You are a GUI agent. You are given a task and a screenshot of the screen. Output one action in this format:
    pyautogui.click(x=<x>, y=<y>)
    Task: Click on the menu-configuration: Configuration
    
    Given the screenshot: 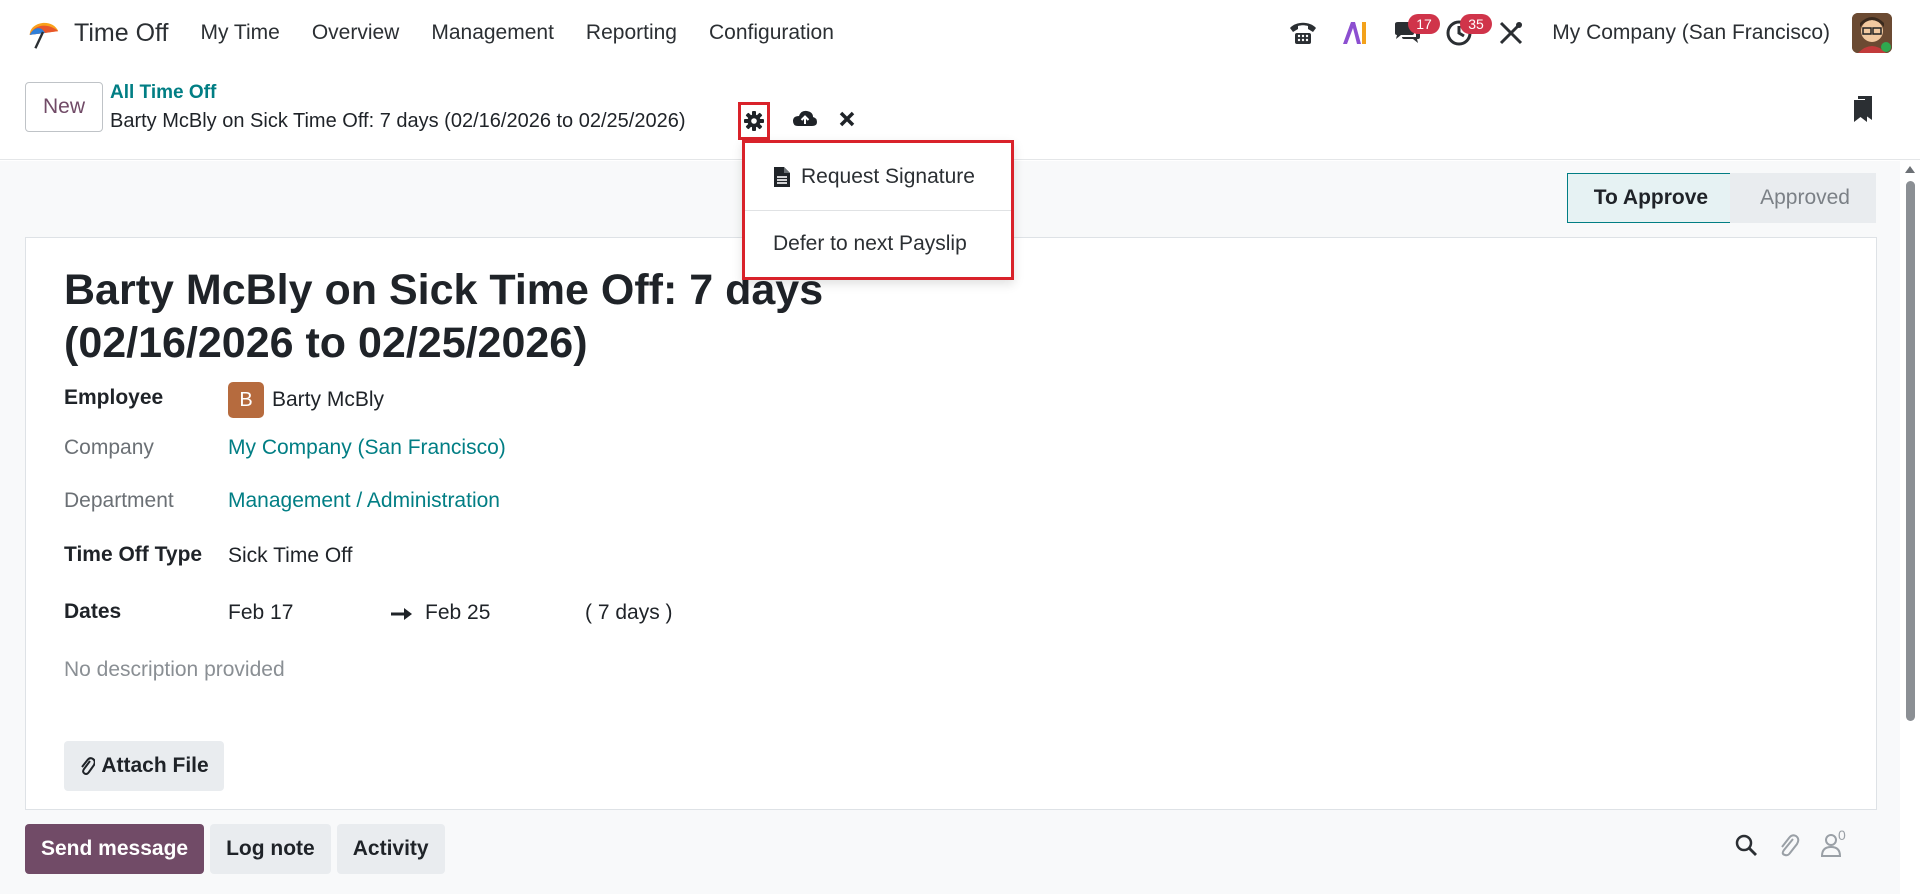 What is the action you would take?
    pyautogui.click(x=771, y=33)
    